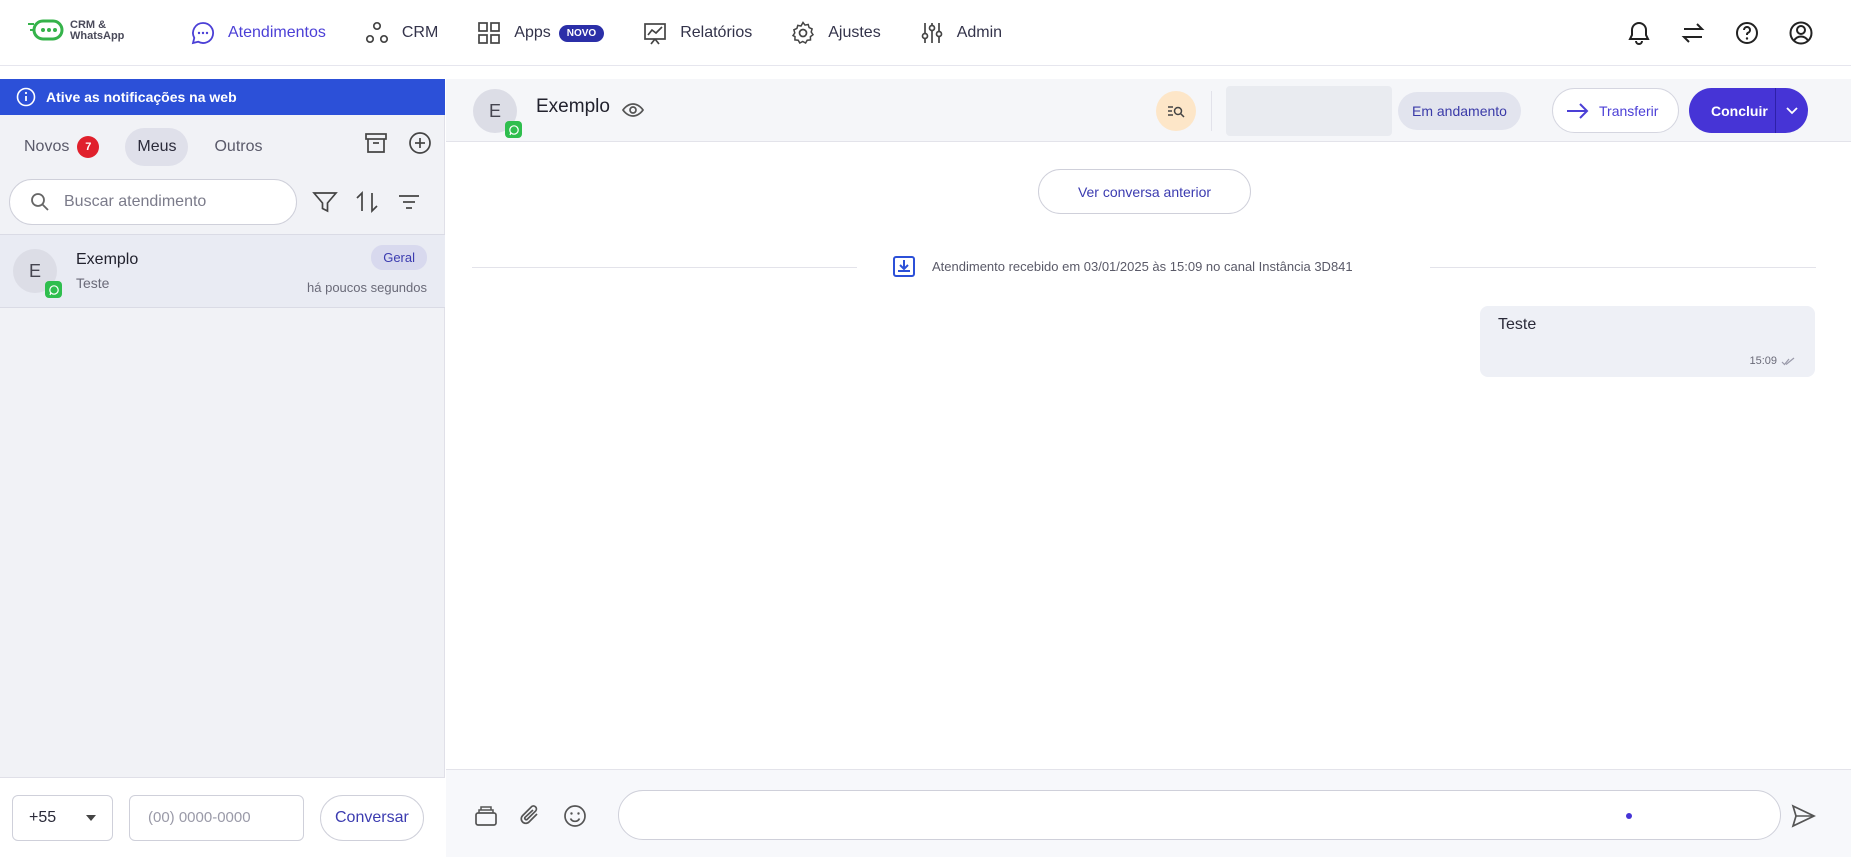 The height and width of the screenshot is (857, 1851). What do you see at coordinates (1763, 361) in the screenshot?
I see `message-time: 15:09` at bounding box center [1763, 361].